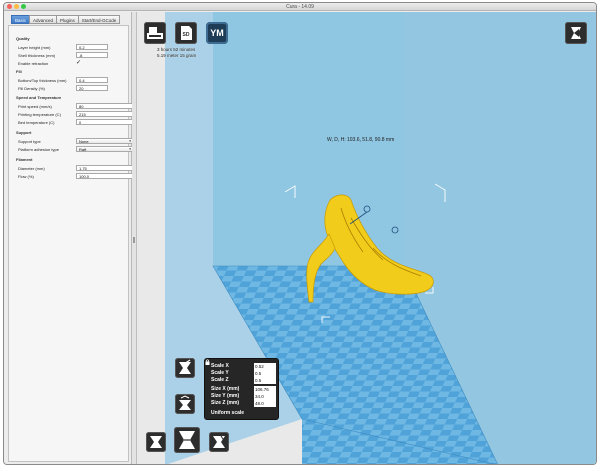 The width and height of the screenshot is (600, 467). Describe the element at coordinates (244, 380) in the screenshot. I see `scale-z-row: Scale Z 0.5` at that location.